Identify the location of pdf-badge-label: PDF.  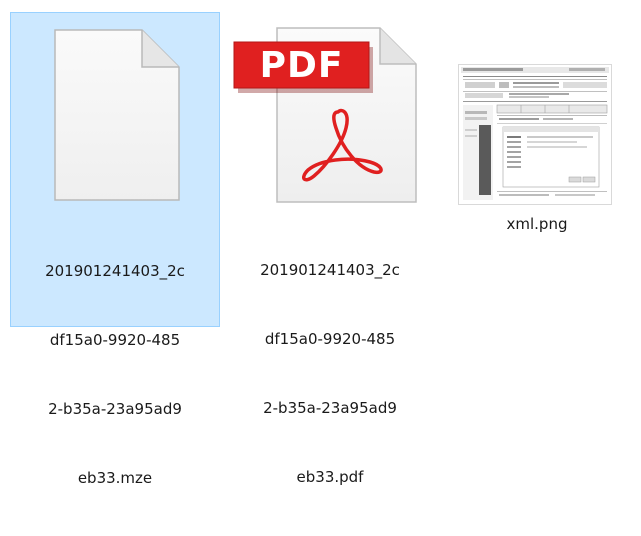
(301, 65).